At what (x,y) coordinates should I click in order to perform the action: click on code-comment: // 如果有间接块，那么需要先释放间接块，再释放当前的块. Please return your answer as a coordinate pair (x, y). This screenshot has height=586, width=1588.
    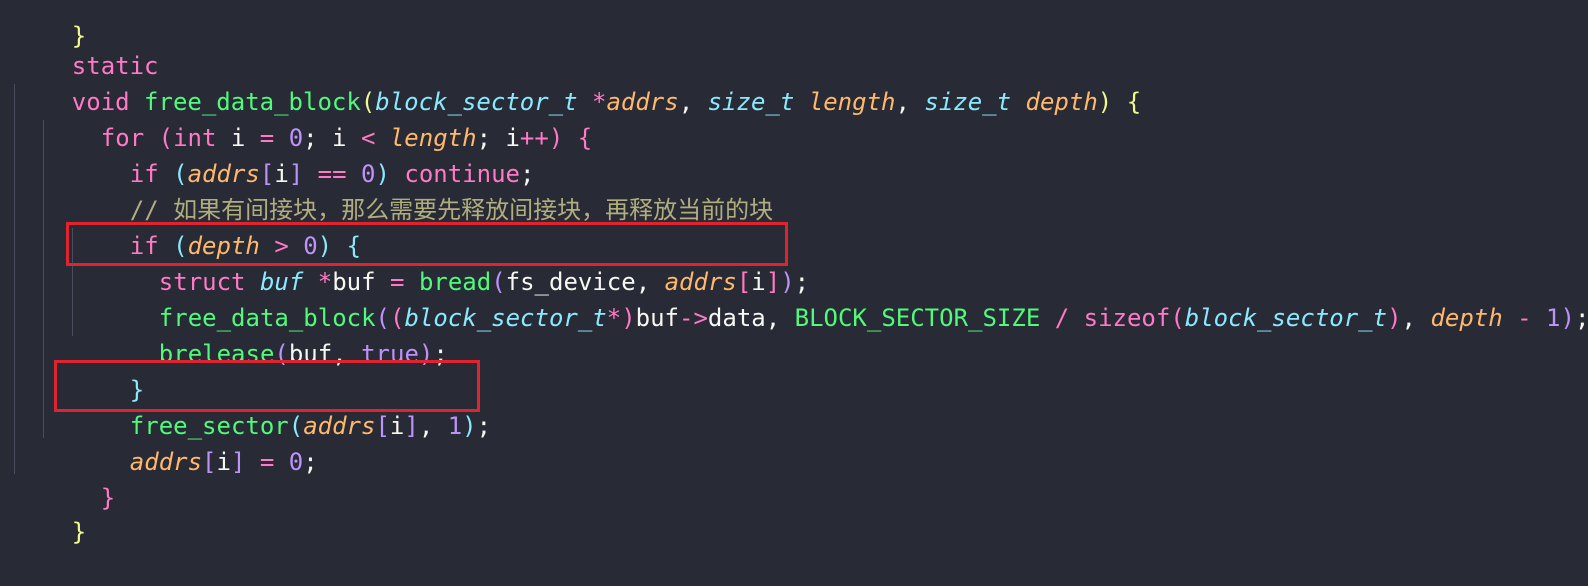
    Looking at the image, I should click on (451, 210).